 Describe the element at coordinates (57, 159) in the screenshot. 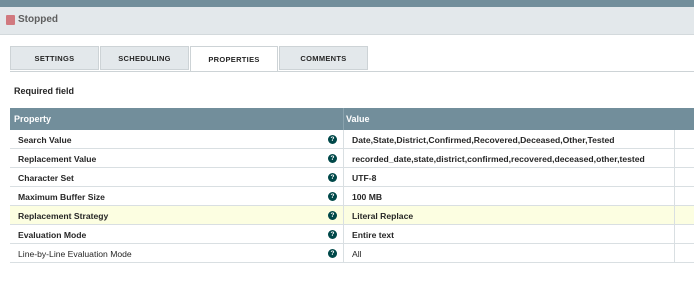

I see `property-name: Replacement Value` at that location.